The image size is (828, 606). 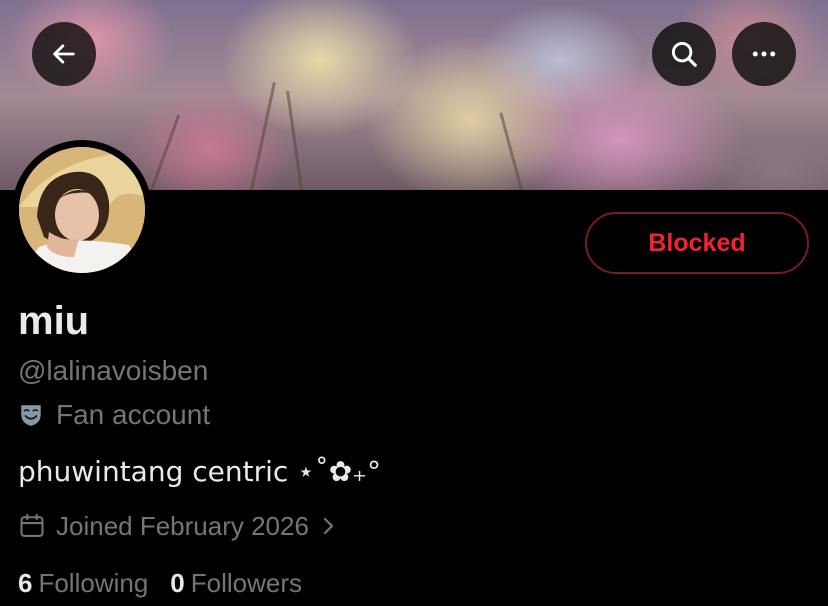 I want to click on search-icon, so click(x=684, y=54).